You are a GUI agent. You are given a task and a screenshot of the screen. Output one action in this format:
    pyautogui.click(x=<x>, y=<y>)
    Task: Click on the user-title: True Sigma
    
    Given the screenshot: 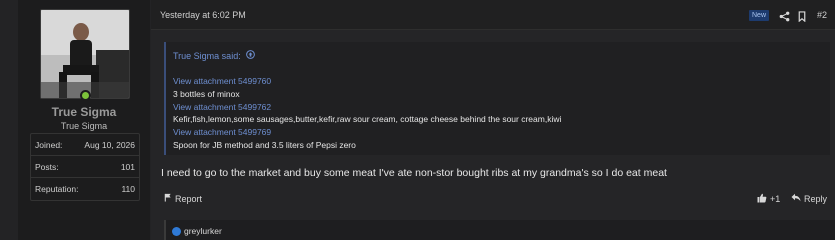 What is the action you would take?
    pyautogui.click(x=84, y=126)
    